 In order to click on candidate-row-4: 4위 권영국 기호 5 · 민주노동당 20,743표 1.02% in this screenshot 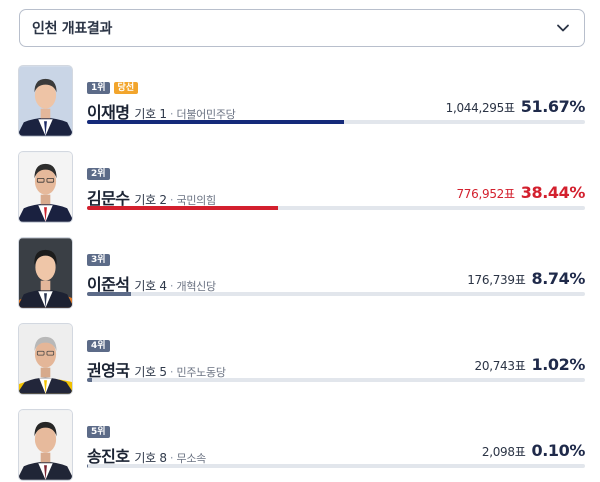, I will do `click(301, 360)`.